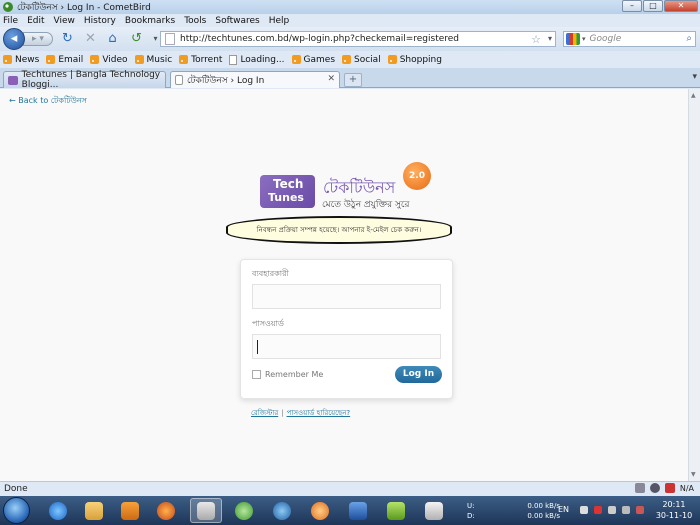 This screenshot has width=700, height=525. I want to click on list-all-tabs-icon: ▾, so click(694, 77).